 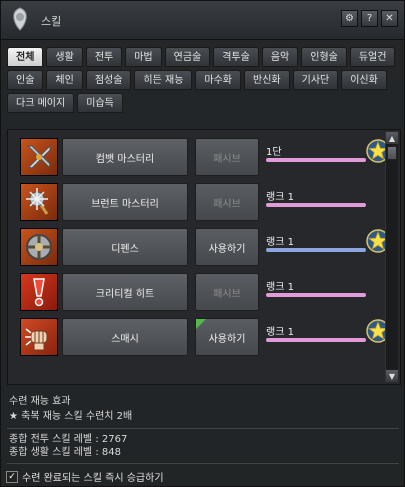 I want to click on skill-row: 스매시 사용하기 랭크 1, so click(x=203, y=336).